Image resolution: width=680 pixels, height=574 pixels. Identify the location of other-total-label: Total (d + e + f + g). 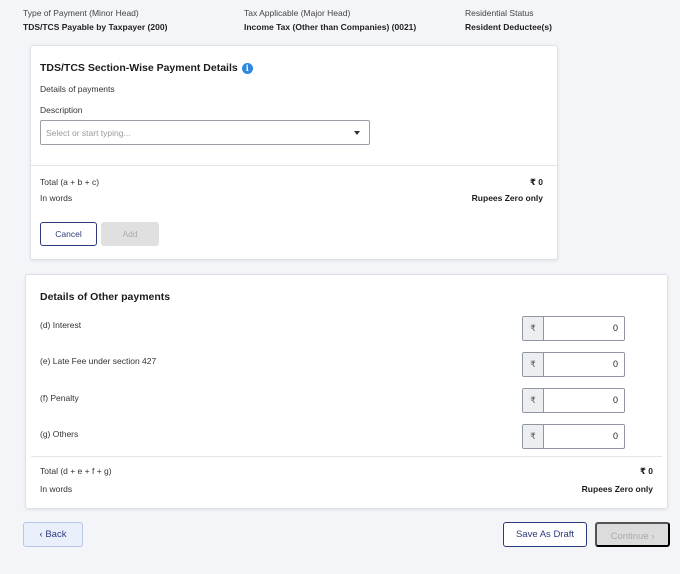
(76, 471).